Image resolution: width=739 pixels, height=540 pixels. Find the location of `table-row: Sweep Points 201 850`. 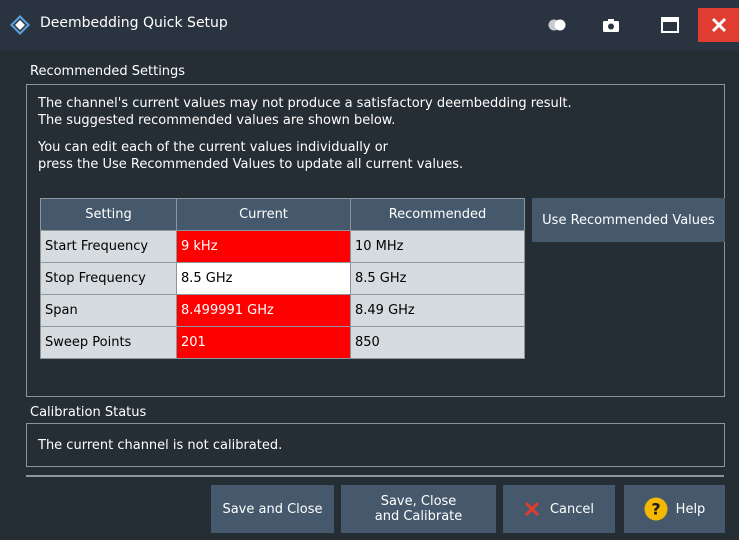

table-row: Sweep Points 201 850 is located at coordinates (282, 342).